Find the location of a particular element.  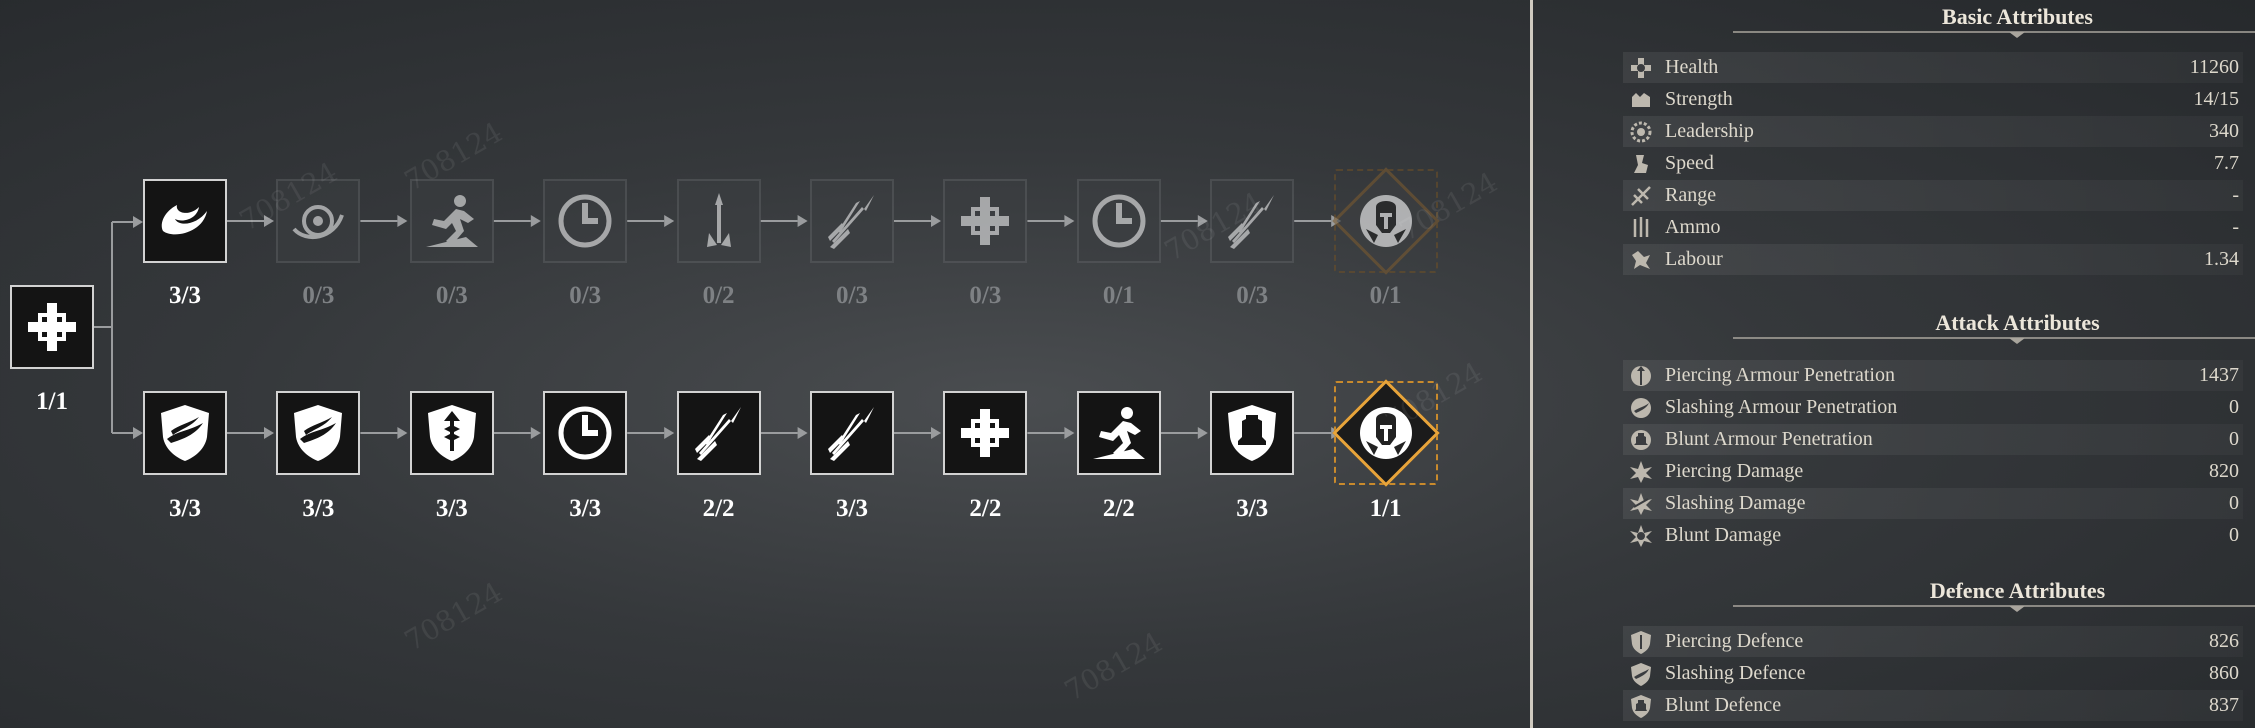

attribute-row: Blunt Armour Penetration 0 is located at coordinates (1933, 439).